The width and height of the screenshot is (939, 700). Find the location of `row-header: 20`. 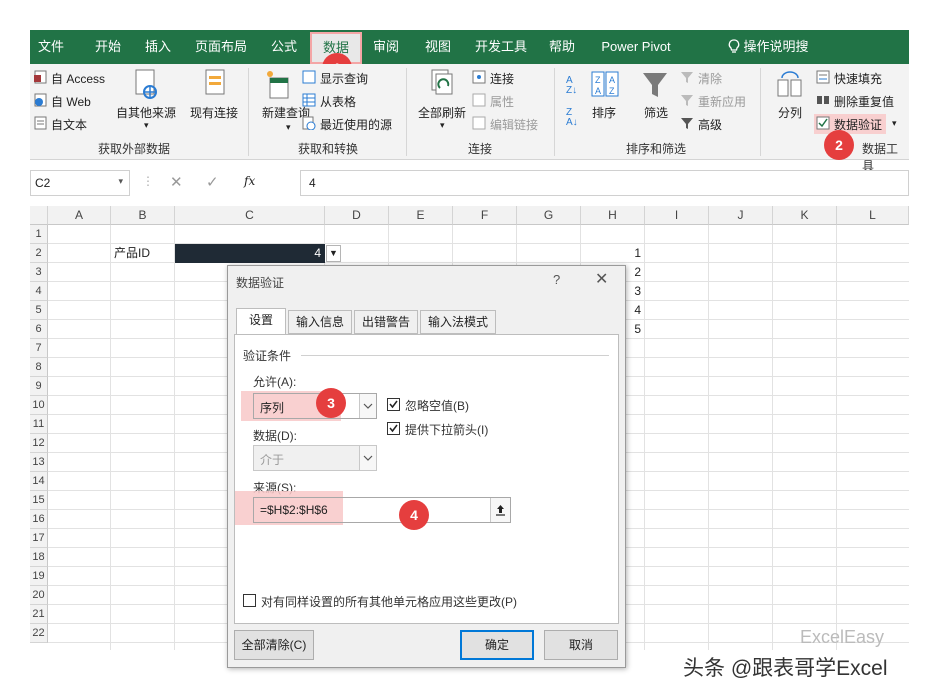

row-header: 20 is located at coordinates (39, 595).